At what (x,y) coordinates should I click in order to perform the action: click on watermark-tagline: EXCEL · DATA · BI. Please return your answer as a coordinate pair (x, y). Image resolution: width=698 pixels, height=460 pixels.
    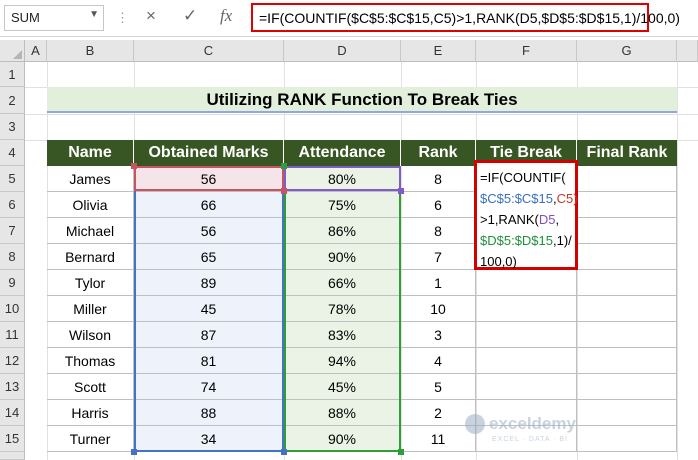
    Looking at the image, I should click on (530, 439).